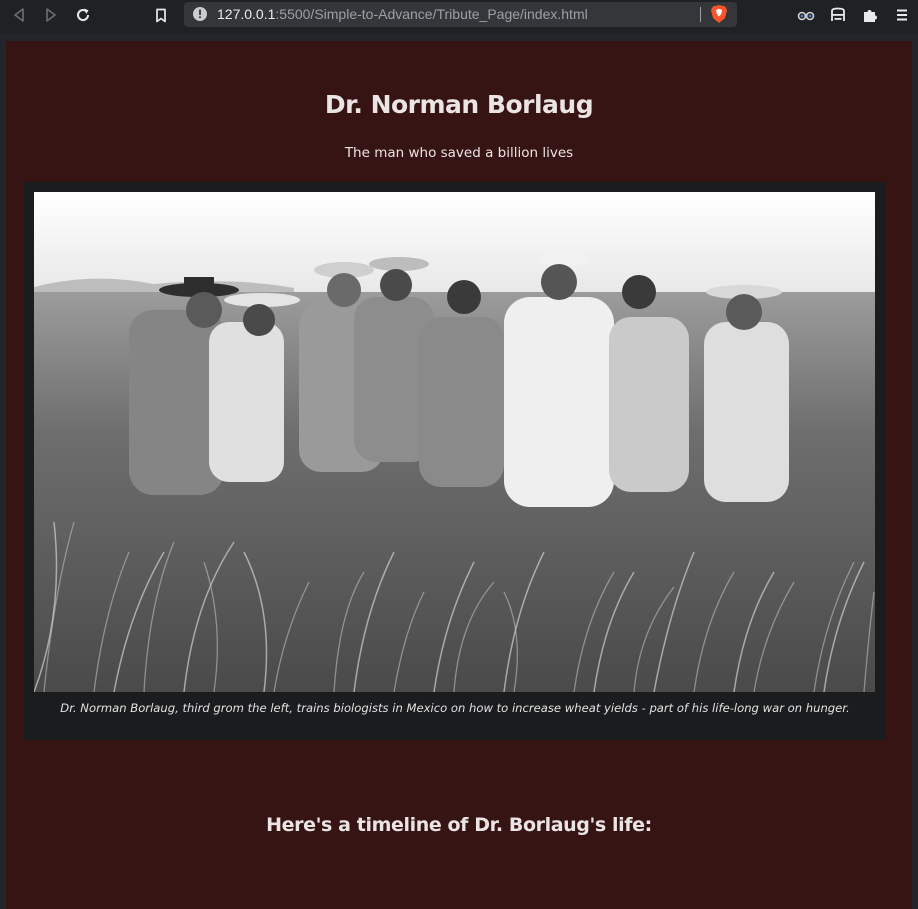  I want to click on reload-icon, so click(83, 15).